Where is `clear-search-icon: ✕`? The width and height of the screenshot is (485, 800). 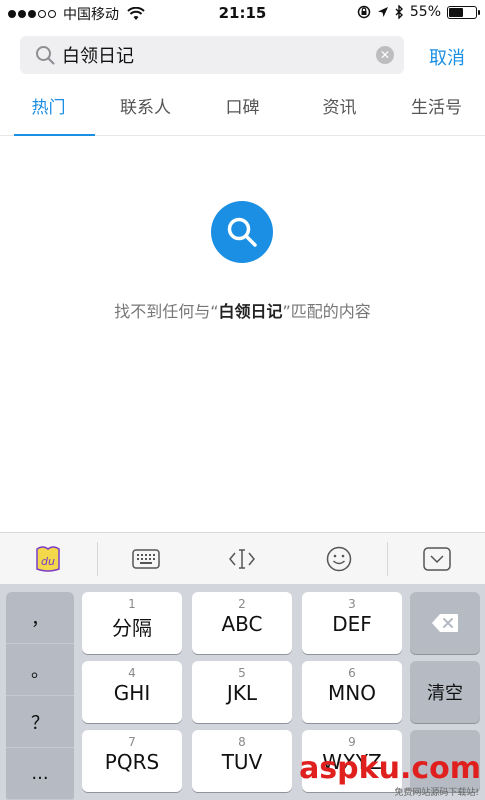 clear-search-icon: ✕ is located at coordinates (385, 55).